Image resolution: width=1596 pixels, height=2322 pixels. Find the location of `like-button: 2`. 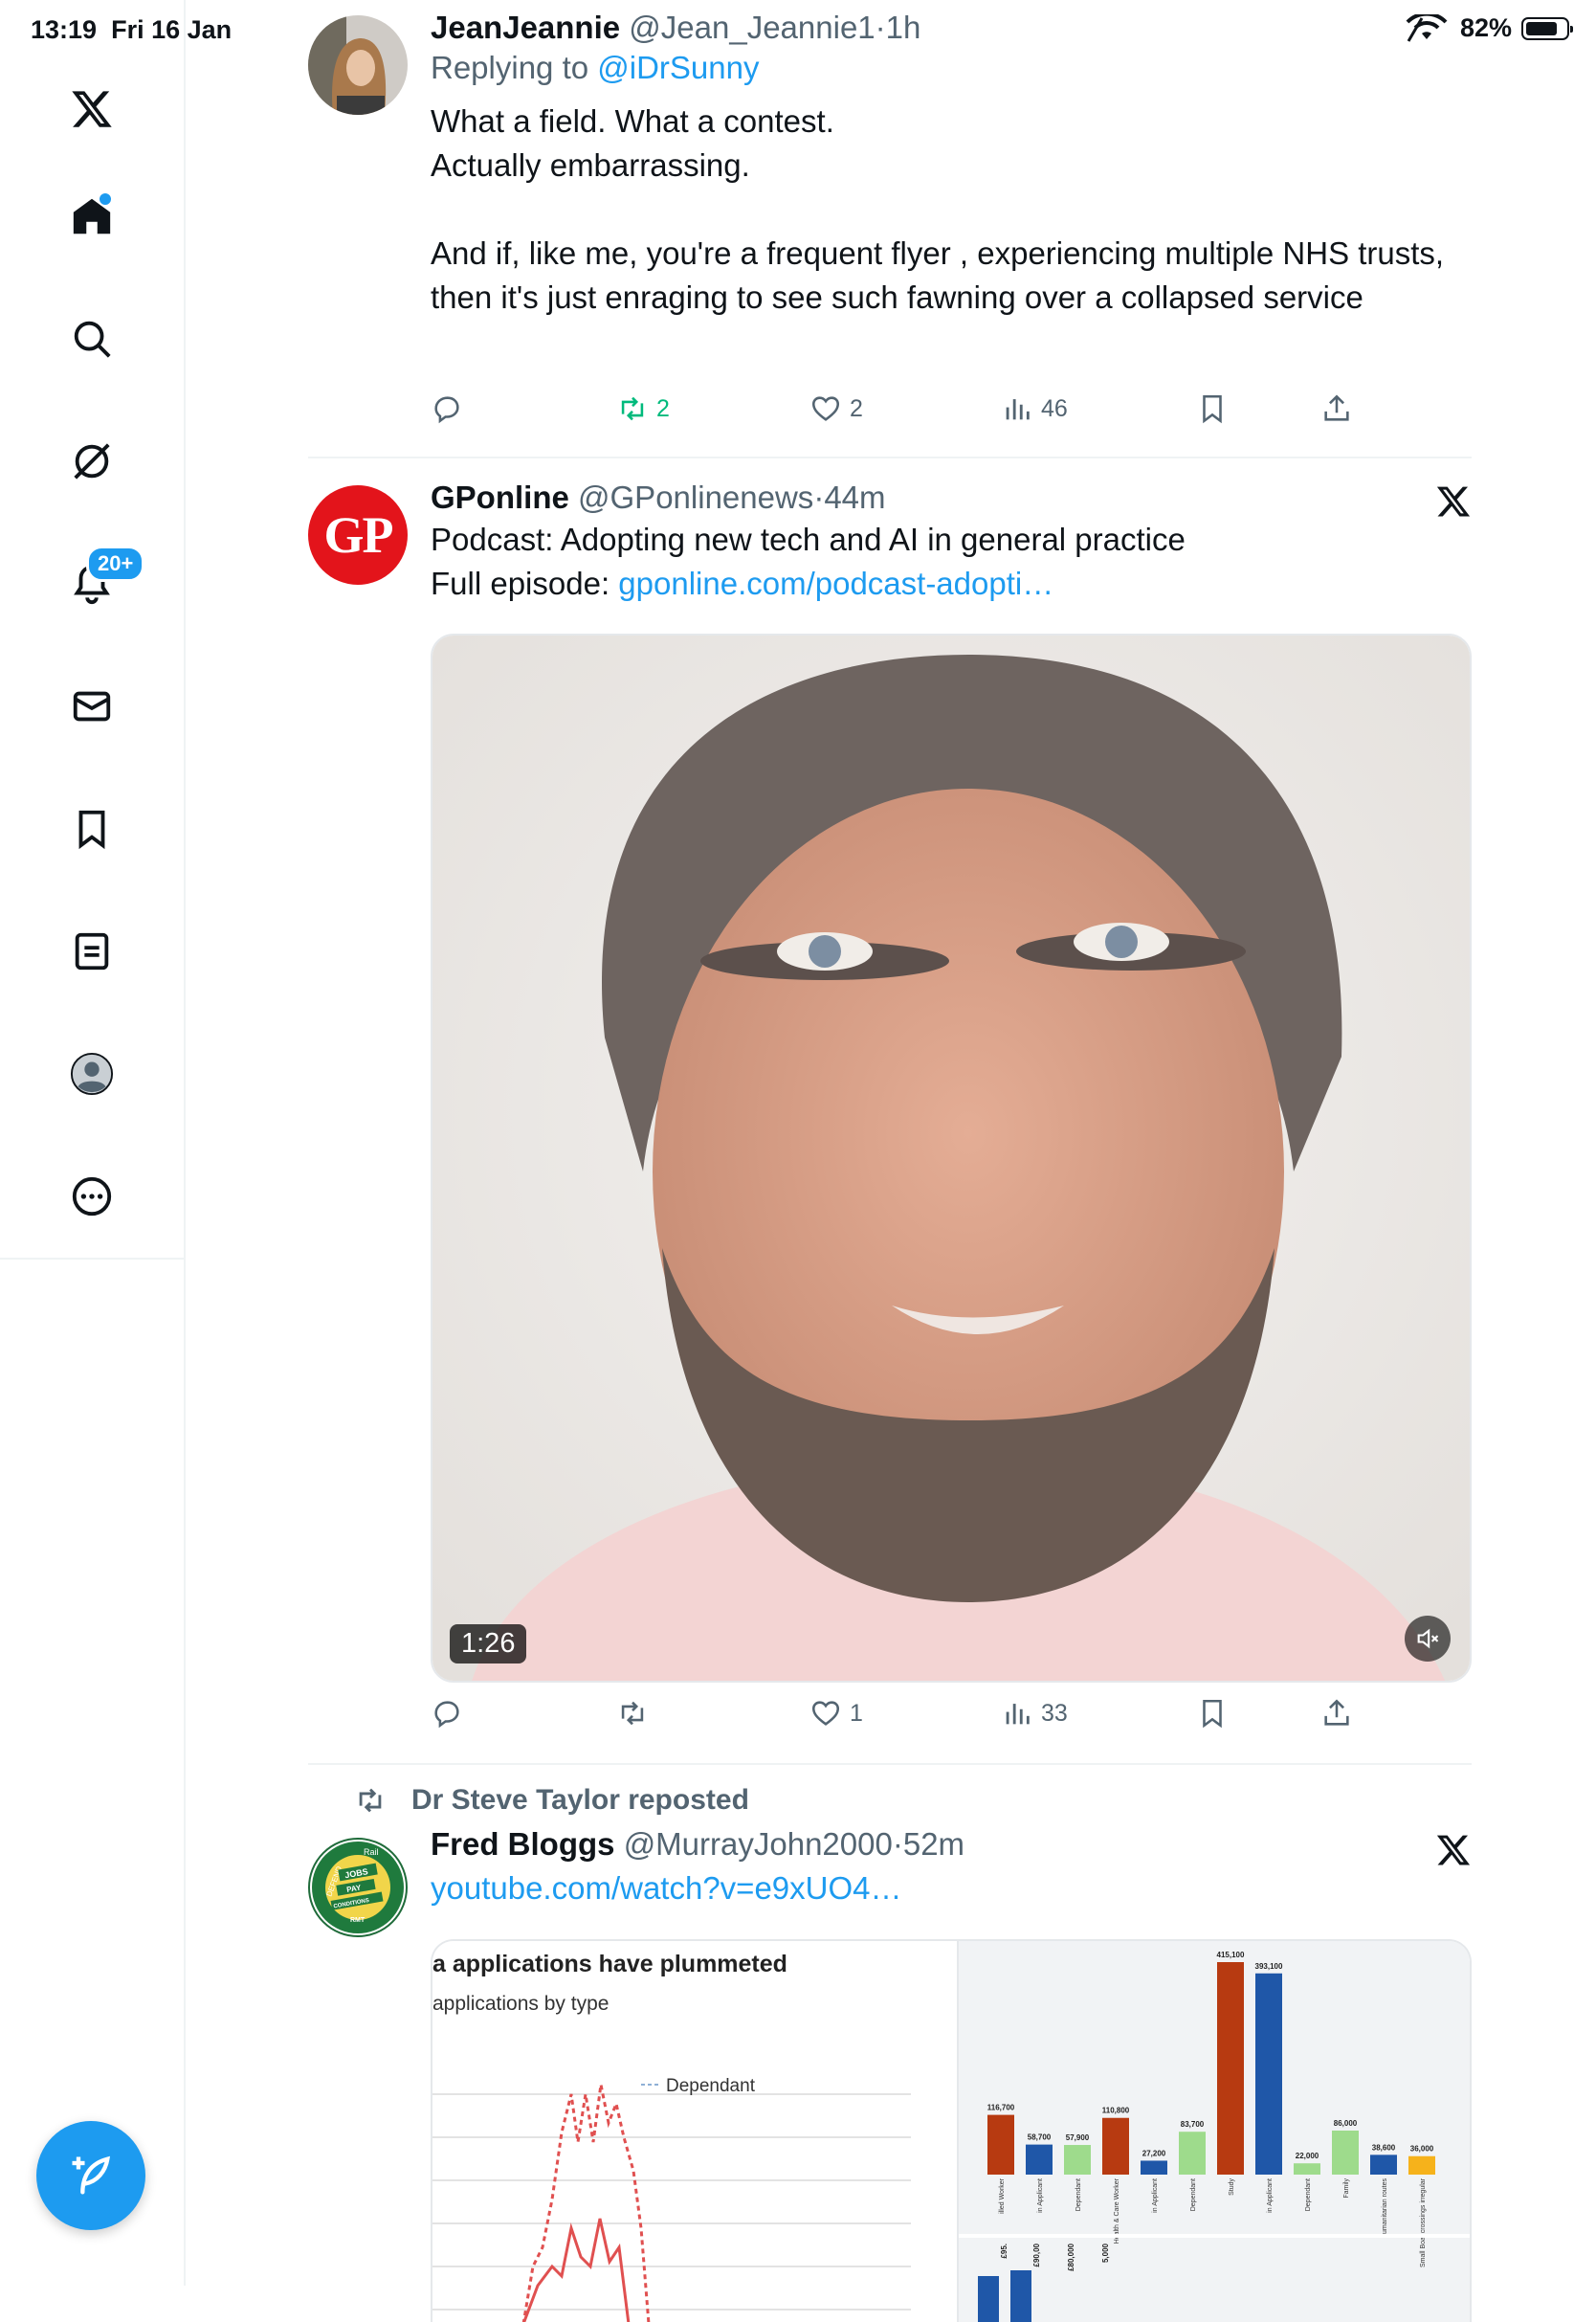

like-button: 2 is located at coordinates (836, 409).